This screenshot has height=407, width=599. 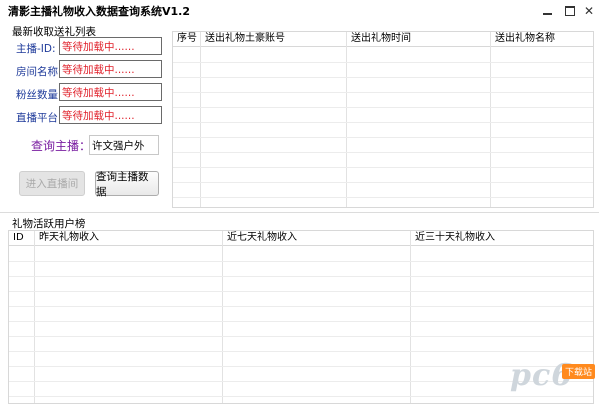 I want to click on query-anchor-data-button: 查询主播数据, so click(x=127, y=184).